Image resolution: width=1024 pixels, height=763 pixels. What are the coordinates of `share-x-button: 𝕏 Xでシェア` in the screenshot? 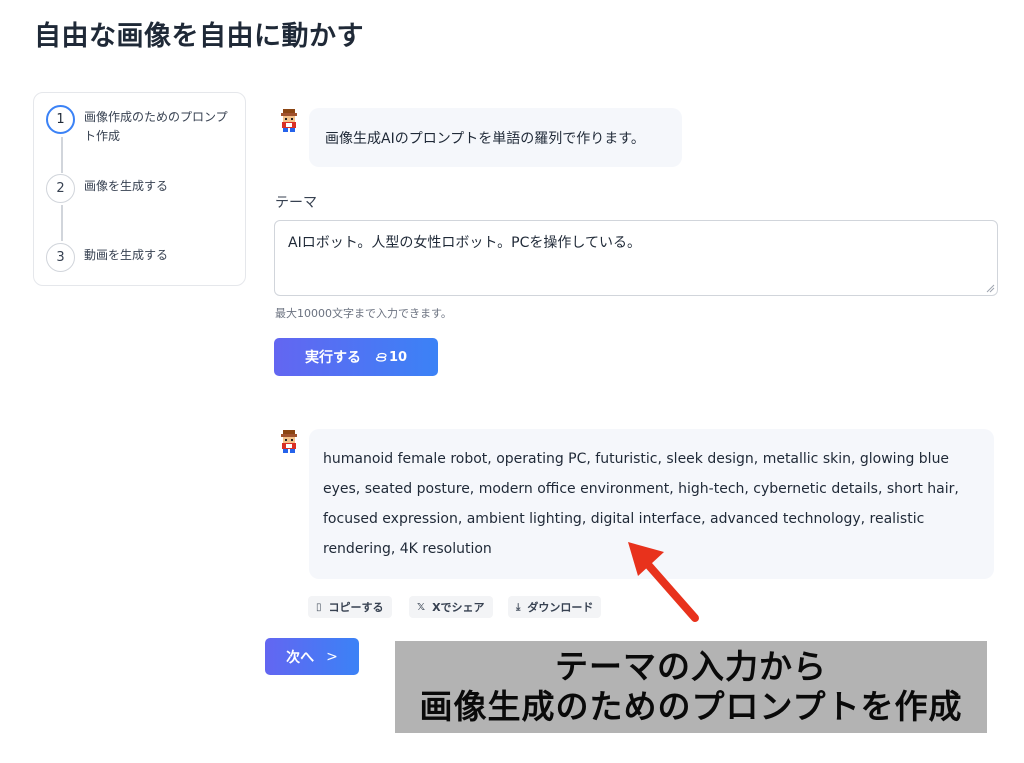 It's located at (451, 607).